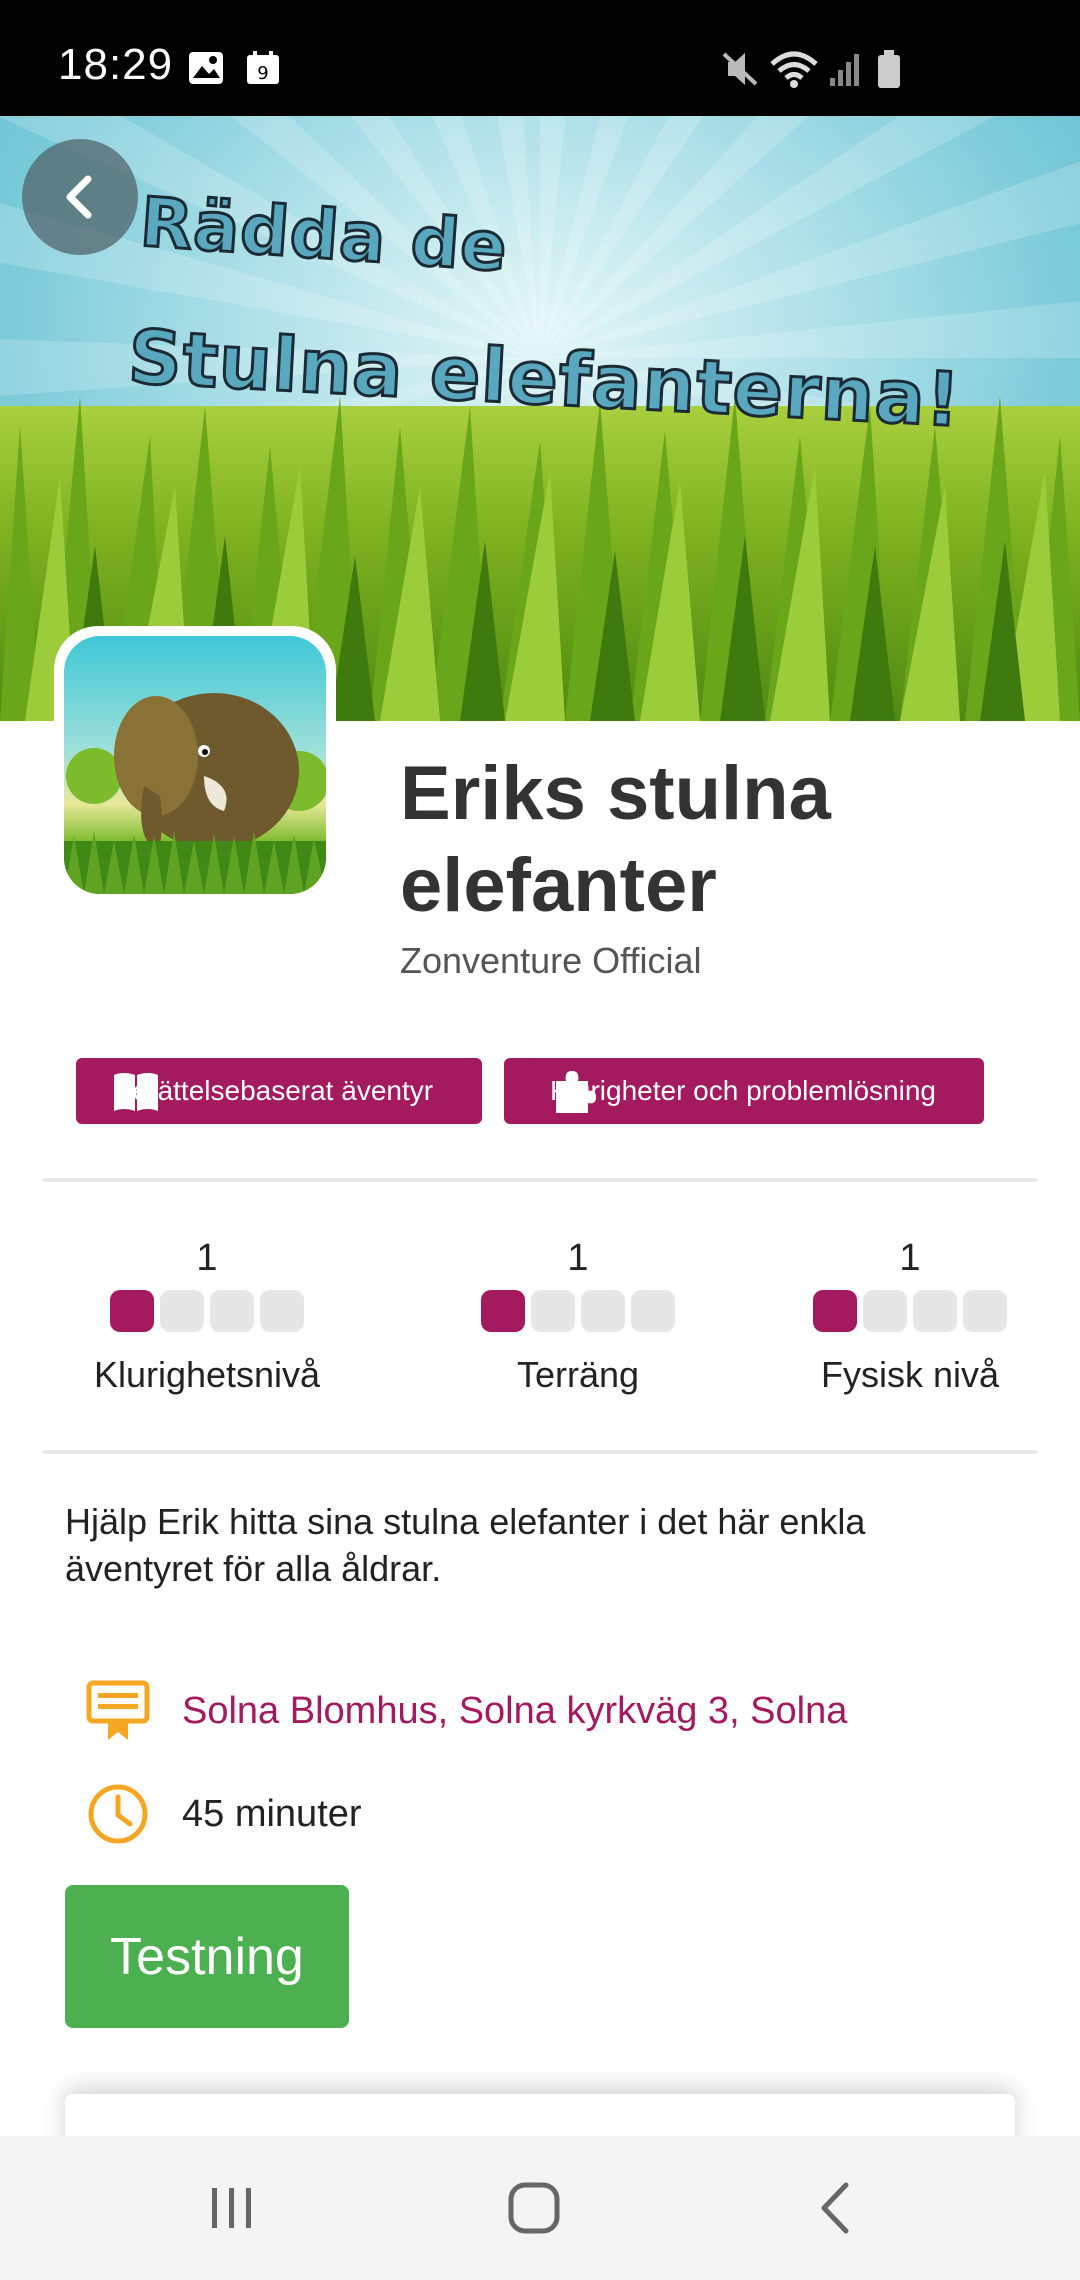  Describe the element at coordinates (116, 64) in the screenshot. I see `status-time: 18:29` at that location.